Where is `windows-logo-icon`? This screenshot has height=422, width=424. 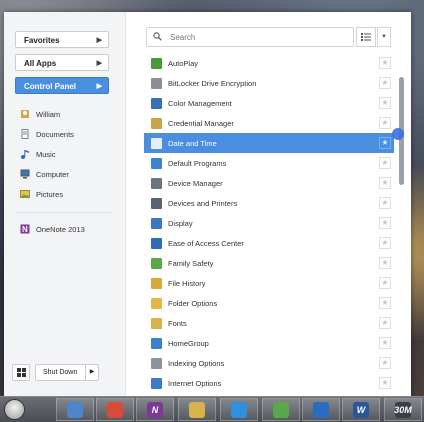 windows-logo-icon is located at coordinates (21, 373).